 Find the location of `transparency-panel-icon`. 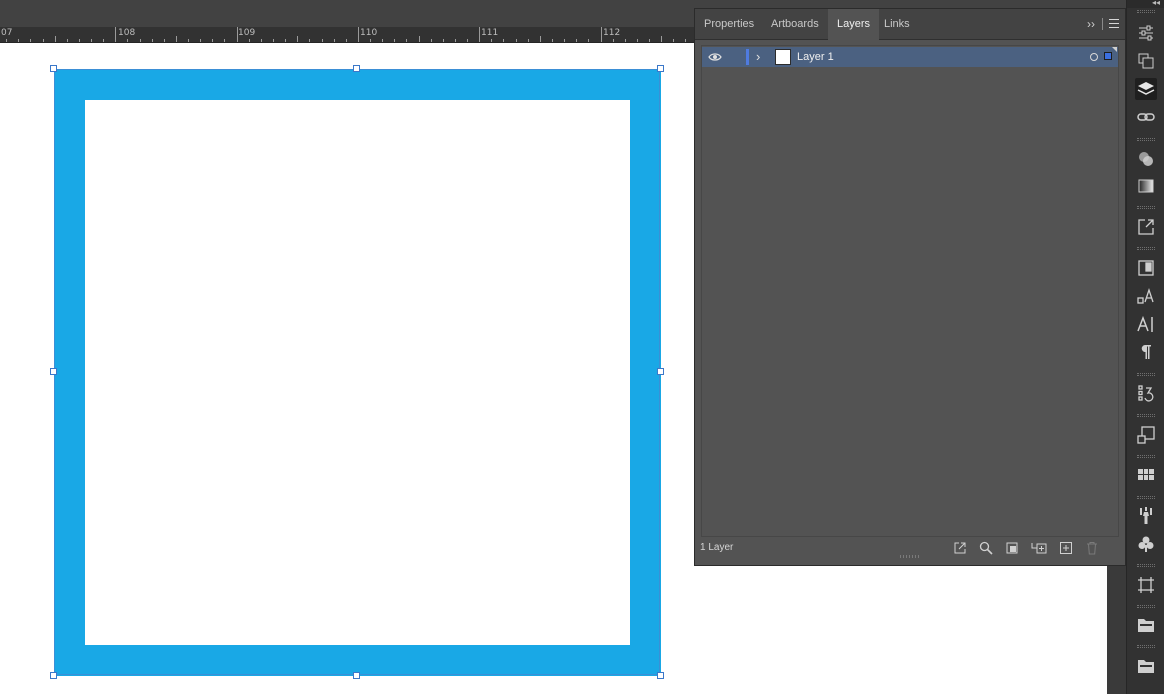

transparency-panel-icon is located at coordinates (1146, 159).